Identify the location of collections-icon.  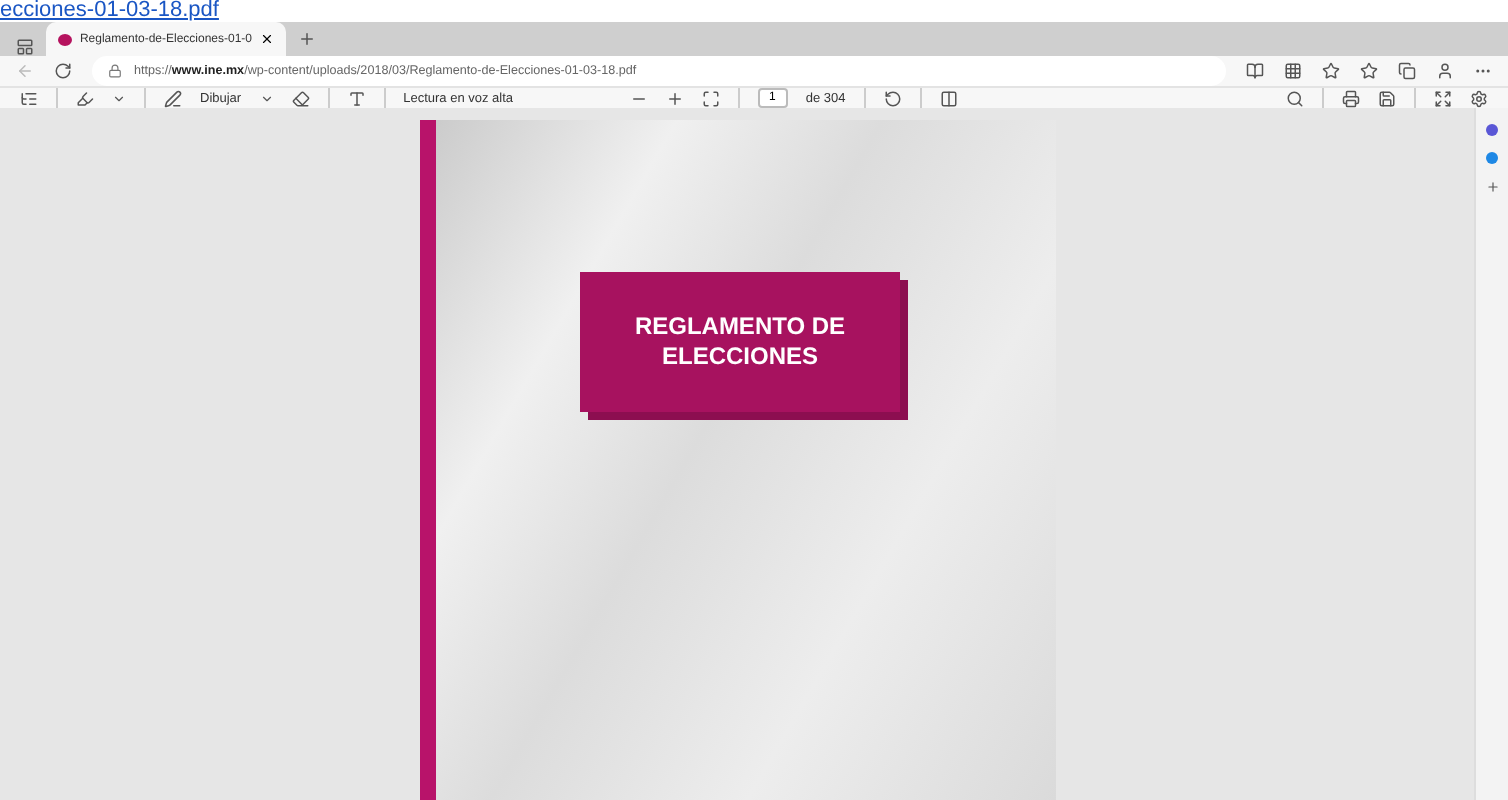
(1407, 71).